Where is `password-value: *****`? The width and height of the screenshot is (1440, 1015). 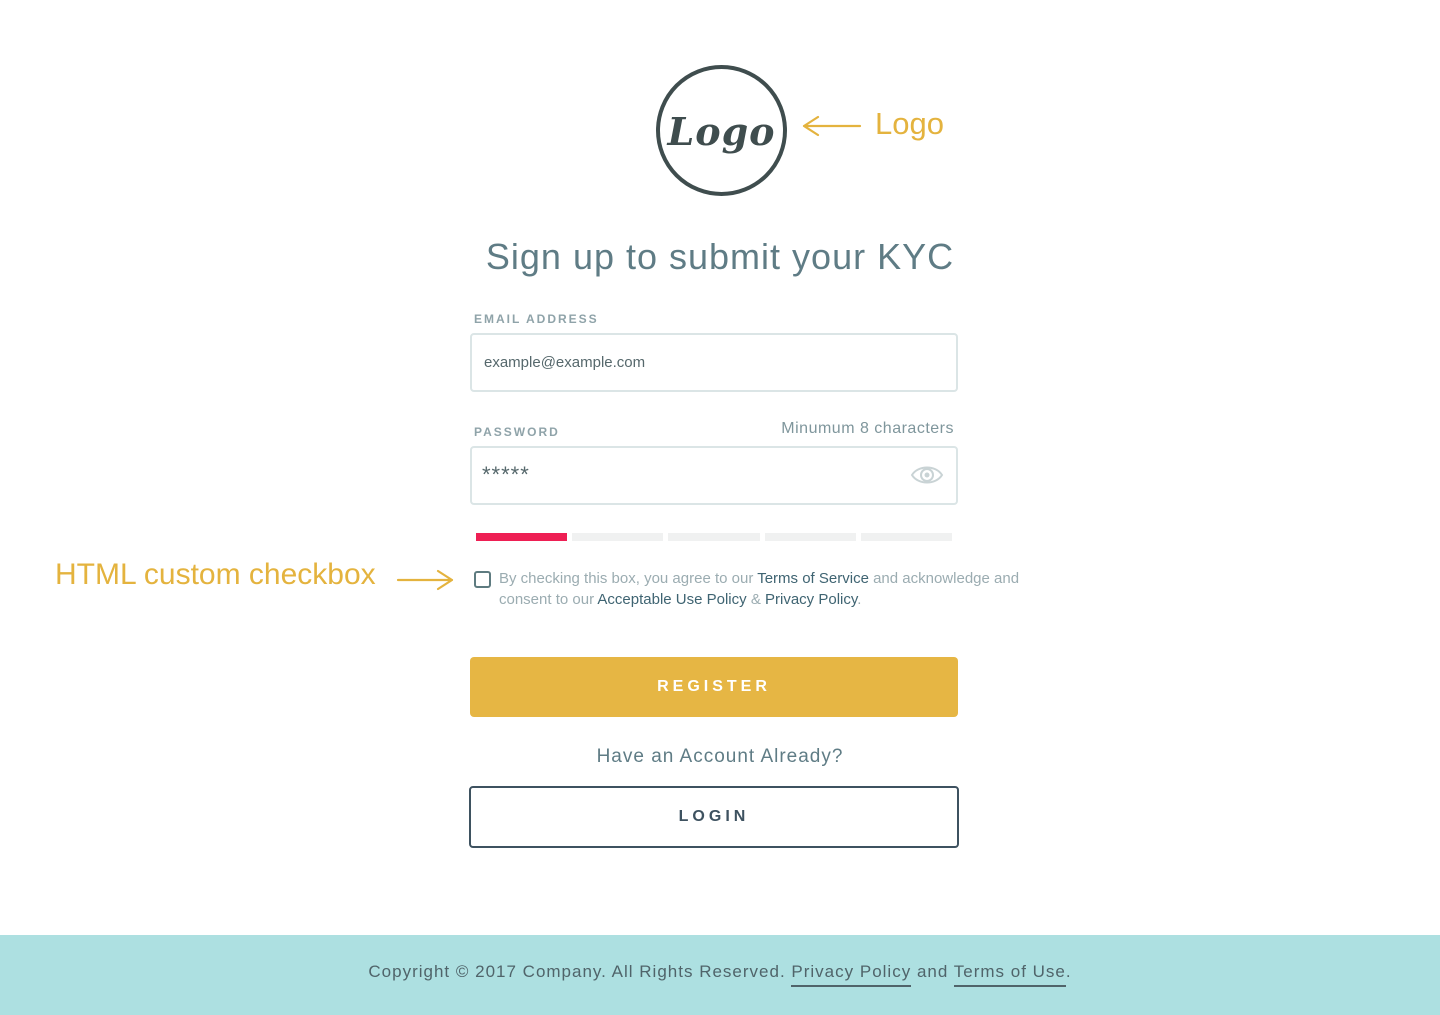
password-value: ***** is located at coordinates (506, 474).